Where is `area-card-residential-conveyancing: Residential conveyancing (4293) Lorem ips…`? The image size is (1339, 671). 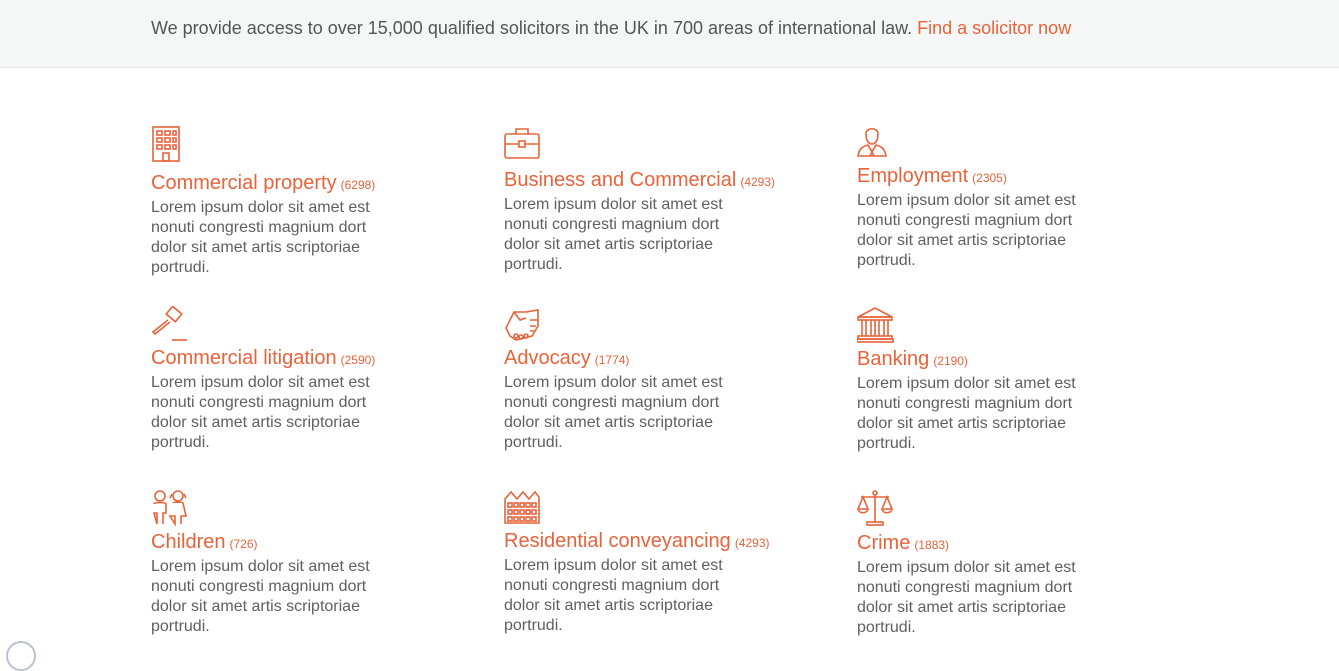
area-card-residential-conveyancing: Residential conveyancing (4293) Lorem ips… is located at coordinates (669, 562).